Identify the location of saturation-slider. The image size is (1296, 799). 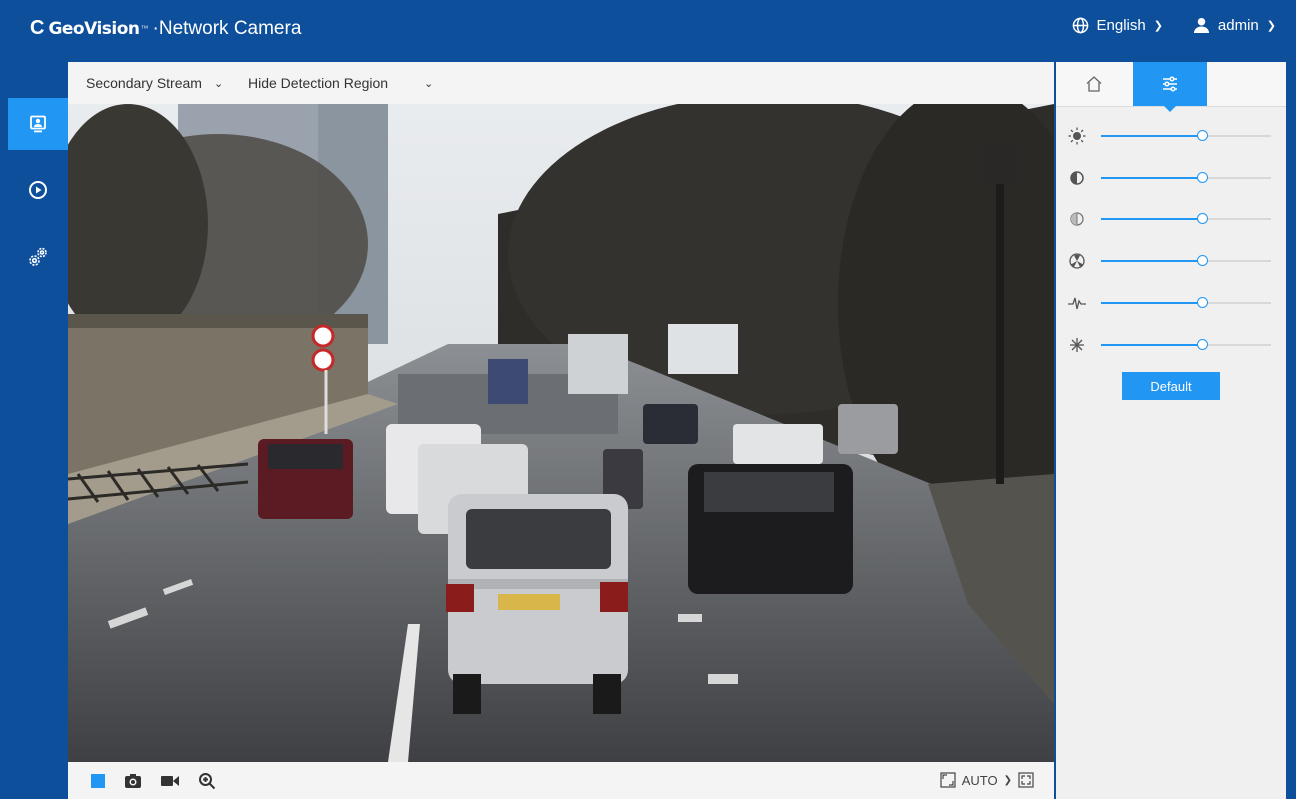
(1173, 219).